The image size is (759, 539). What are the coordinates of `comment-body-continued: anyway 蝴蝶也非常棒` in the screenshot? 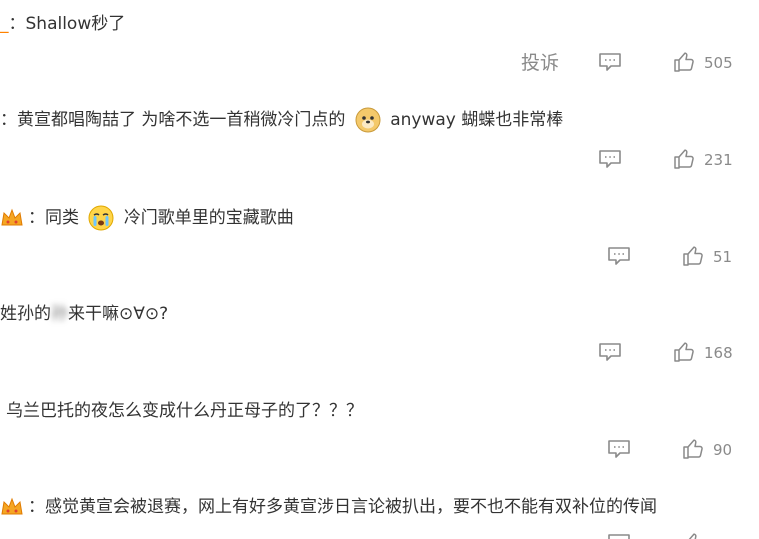 It's located at (477, 120).